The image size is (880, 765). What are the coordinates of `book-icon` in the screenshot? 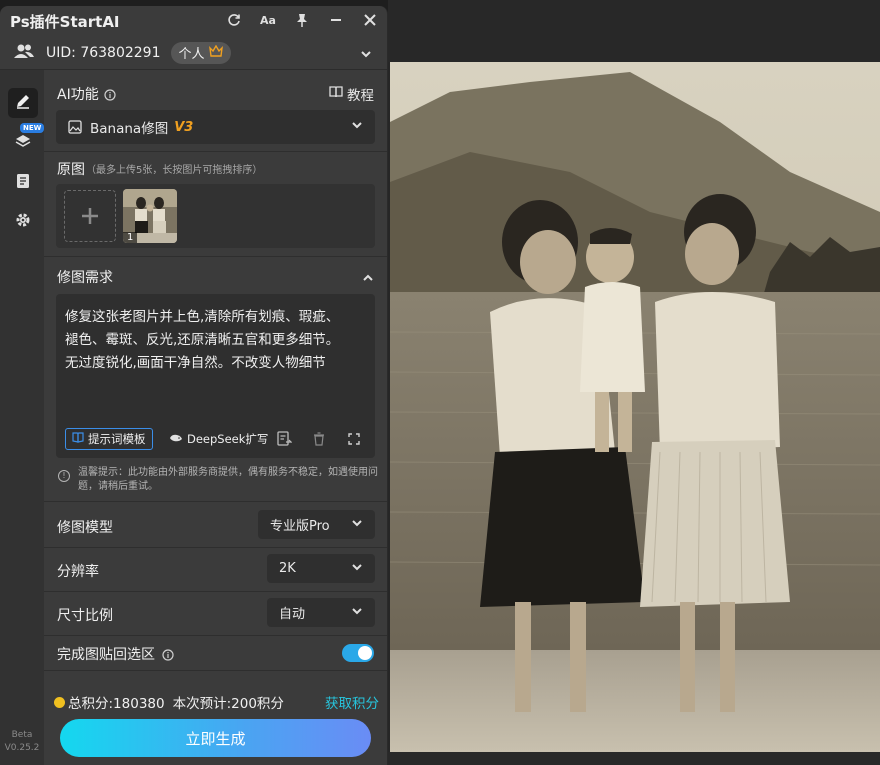 It's located at (336, 94).